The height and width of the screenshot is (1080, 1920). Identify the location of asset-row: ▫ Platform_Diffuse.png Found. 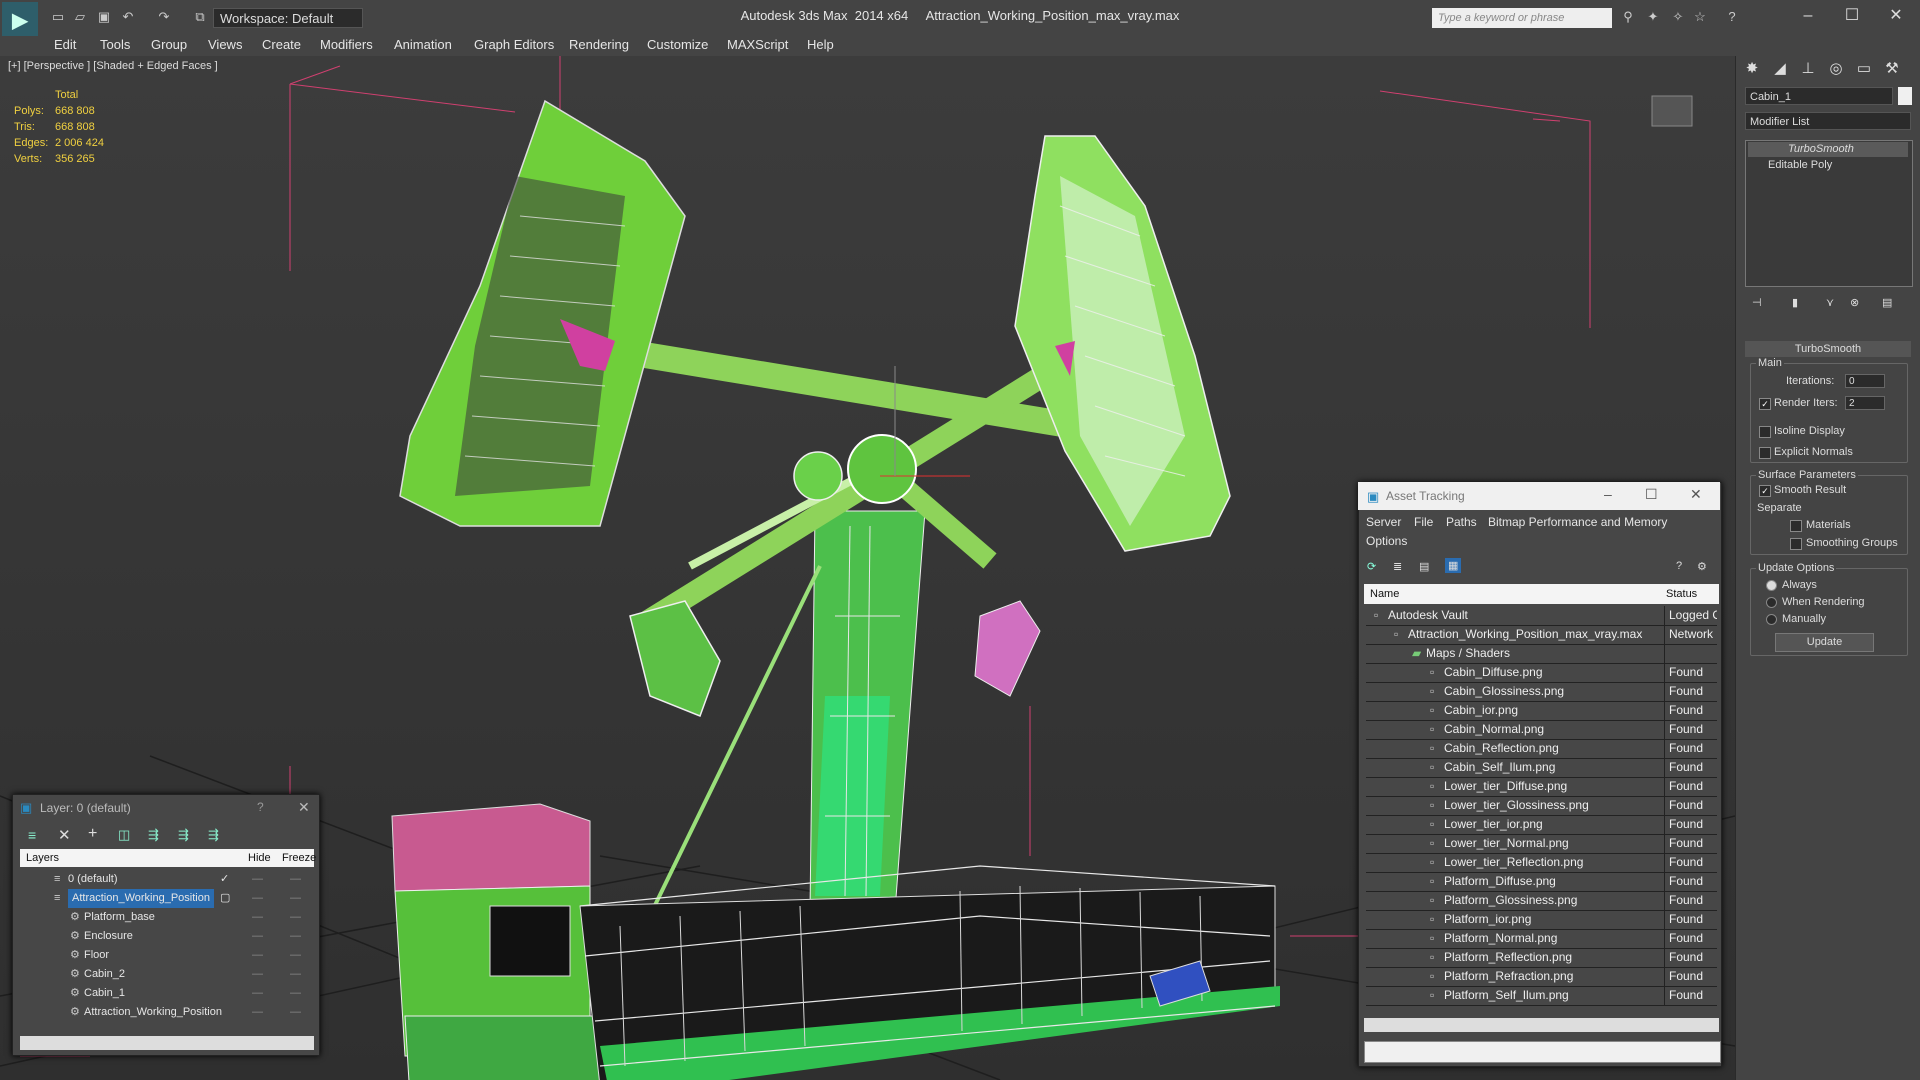
(1541, 882).